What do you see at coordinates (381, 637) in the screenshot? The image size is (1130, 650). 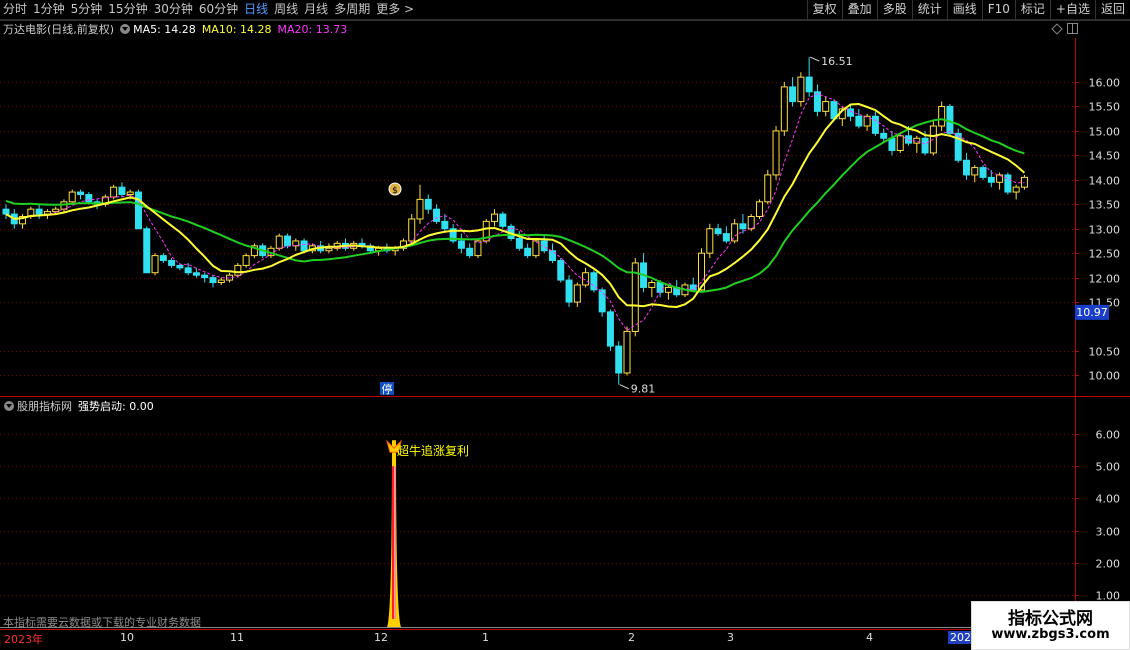 I see `date-label-3: 12` at bounding box center [381, 637].